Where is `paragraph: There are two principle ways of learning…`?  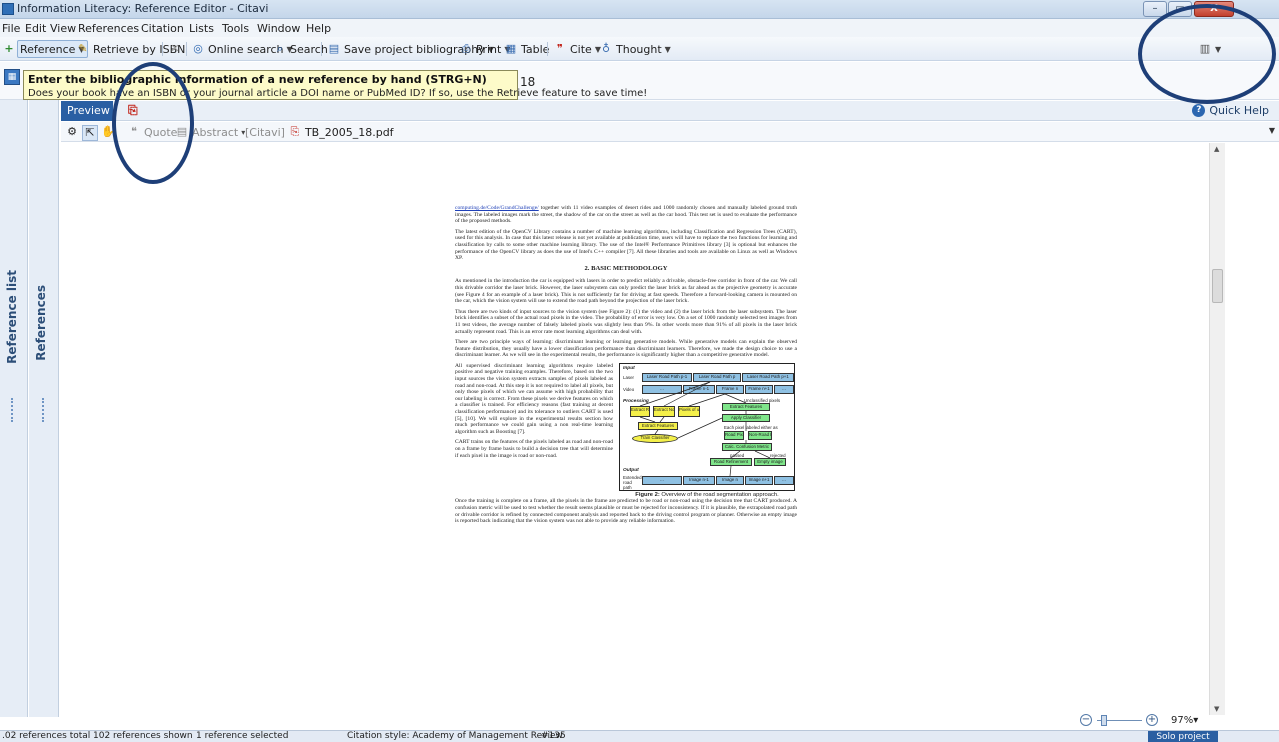
paragraph: There are two principle ways of learning… is located at coordinates (626, 349).